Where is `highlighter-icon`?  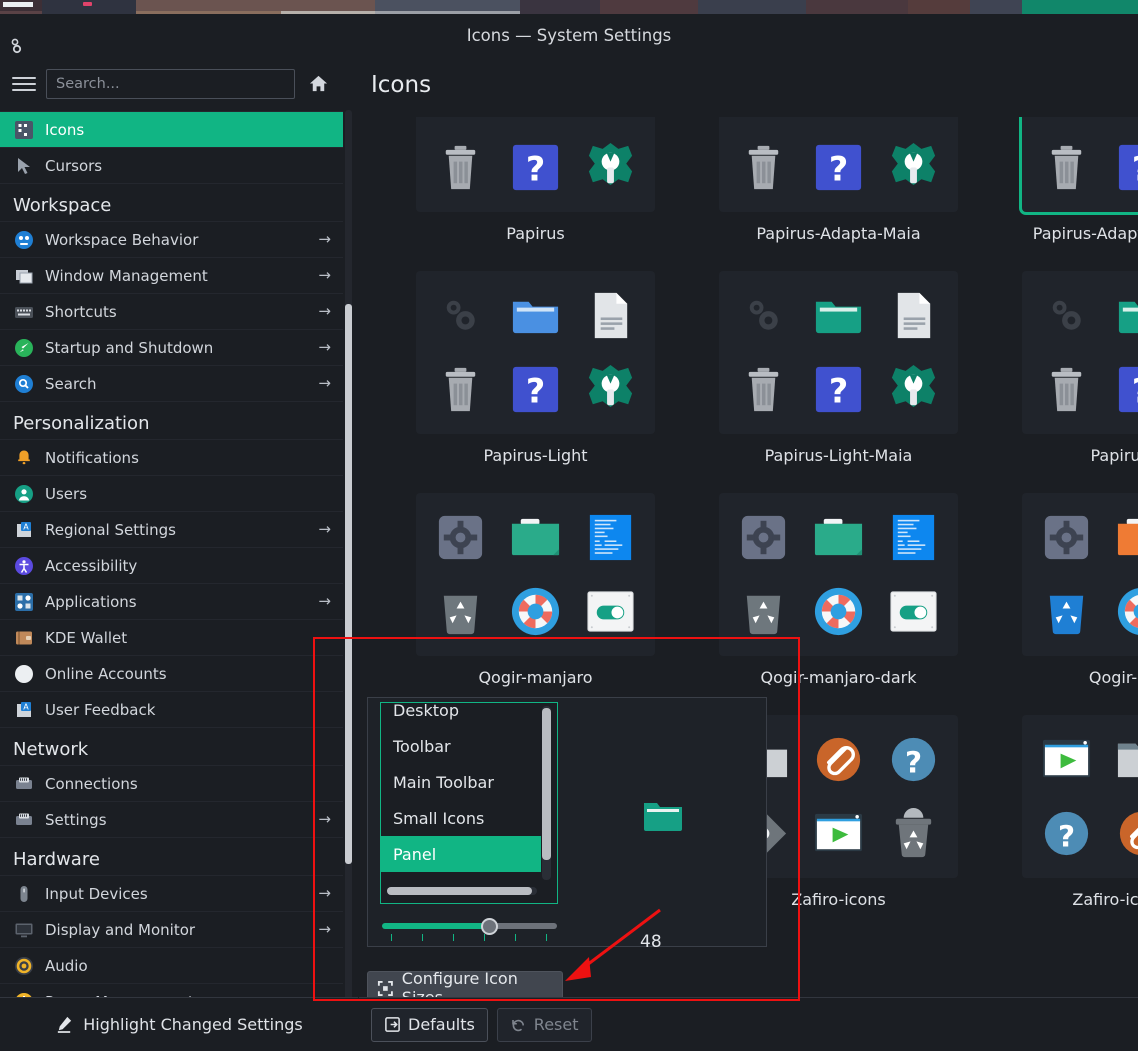
highlighter-icon is located at coordinates (65, 1024).